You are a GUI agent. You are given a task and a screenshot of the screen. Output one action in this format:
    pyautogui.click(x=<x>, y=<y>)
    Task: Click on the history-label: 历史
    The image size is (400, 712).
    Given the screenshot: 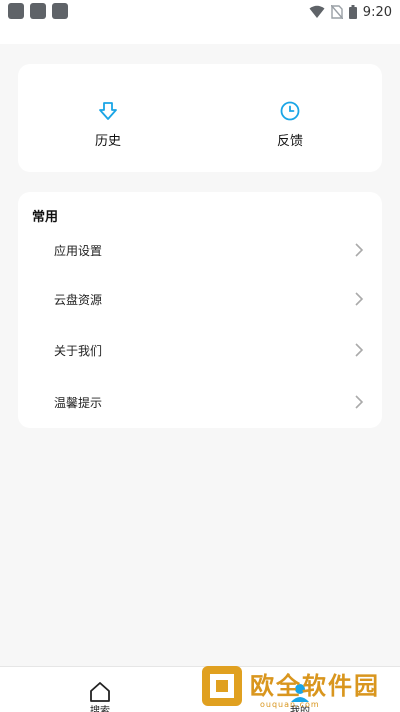 What is the action you would take?
    pyautogui.click(x=107, y=141)
    